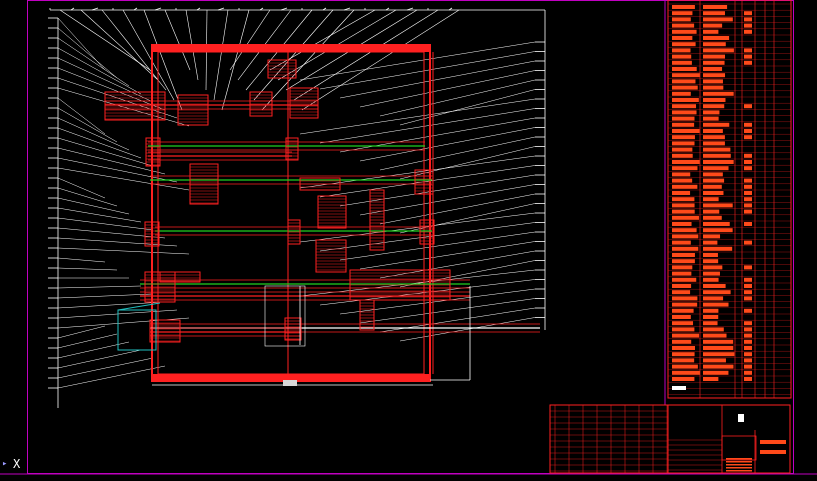 The image size is (817, 481). I want to click on title-box, so click(739, 448).